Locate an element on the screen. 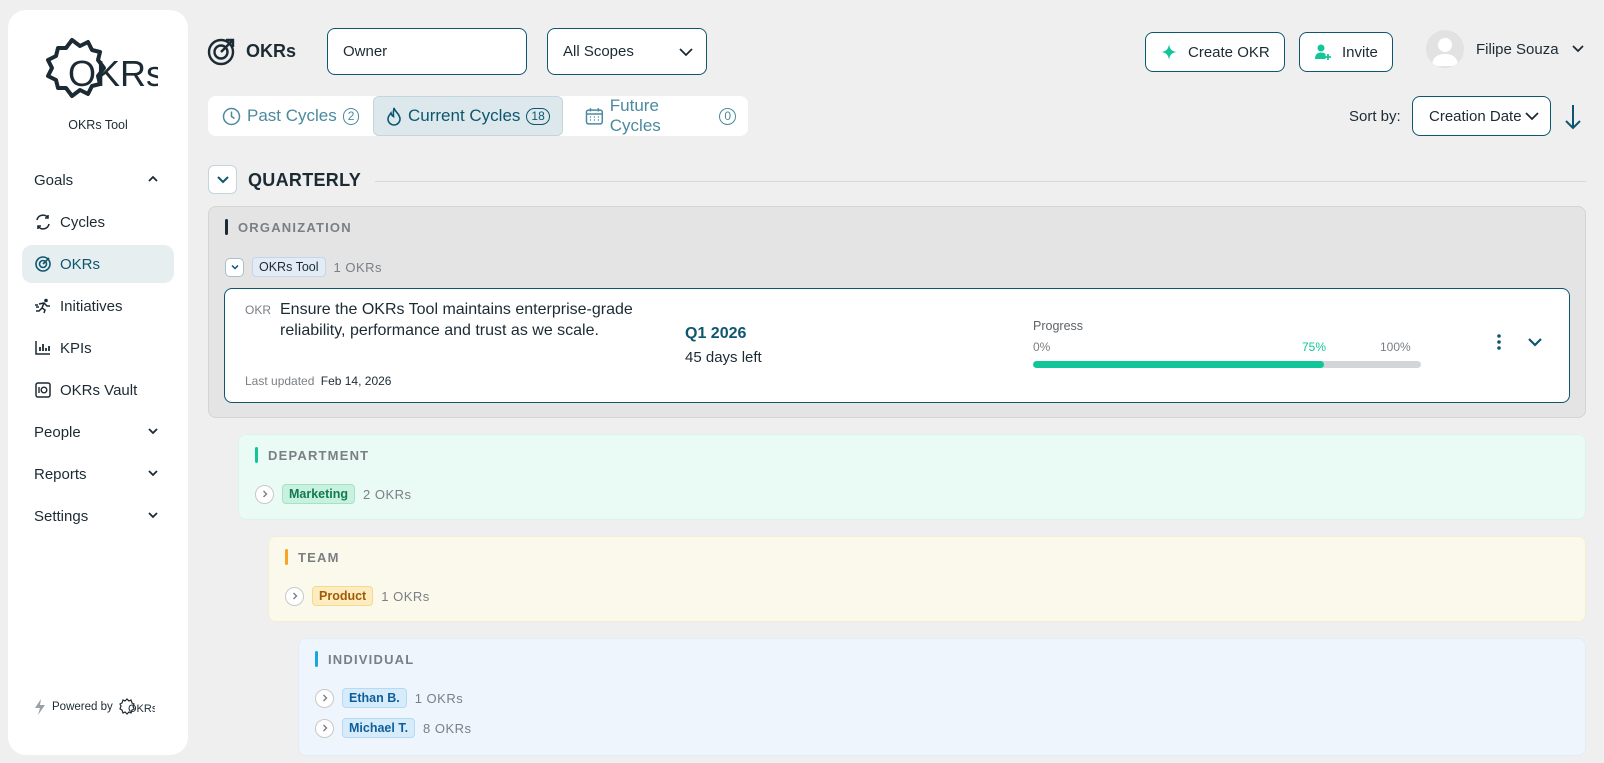  group-tag: OKRs Tool is located at coordinates (289, 267).